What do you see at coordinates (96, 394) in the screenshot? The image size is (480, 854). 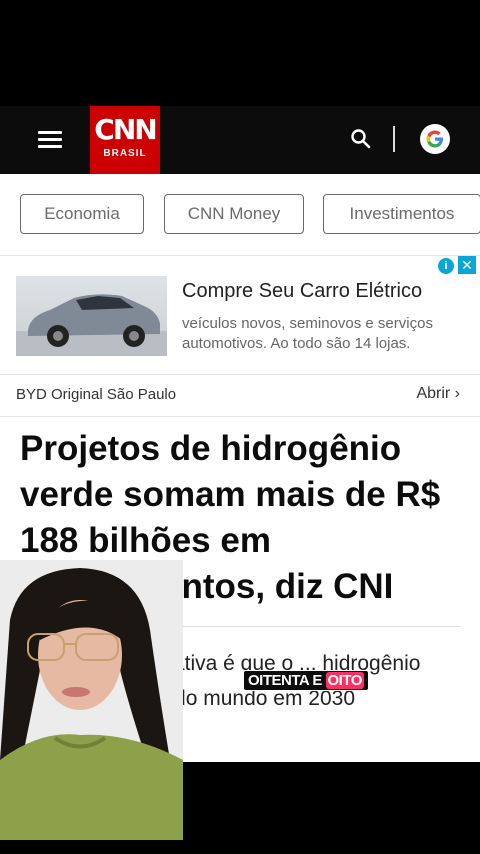 I see `ad-sponsor: BYD Original São Paulo` at bounding box center [96, 394].